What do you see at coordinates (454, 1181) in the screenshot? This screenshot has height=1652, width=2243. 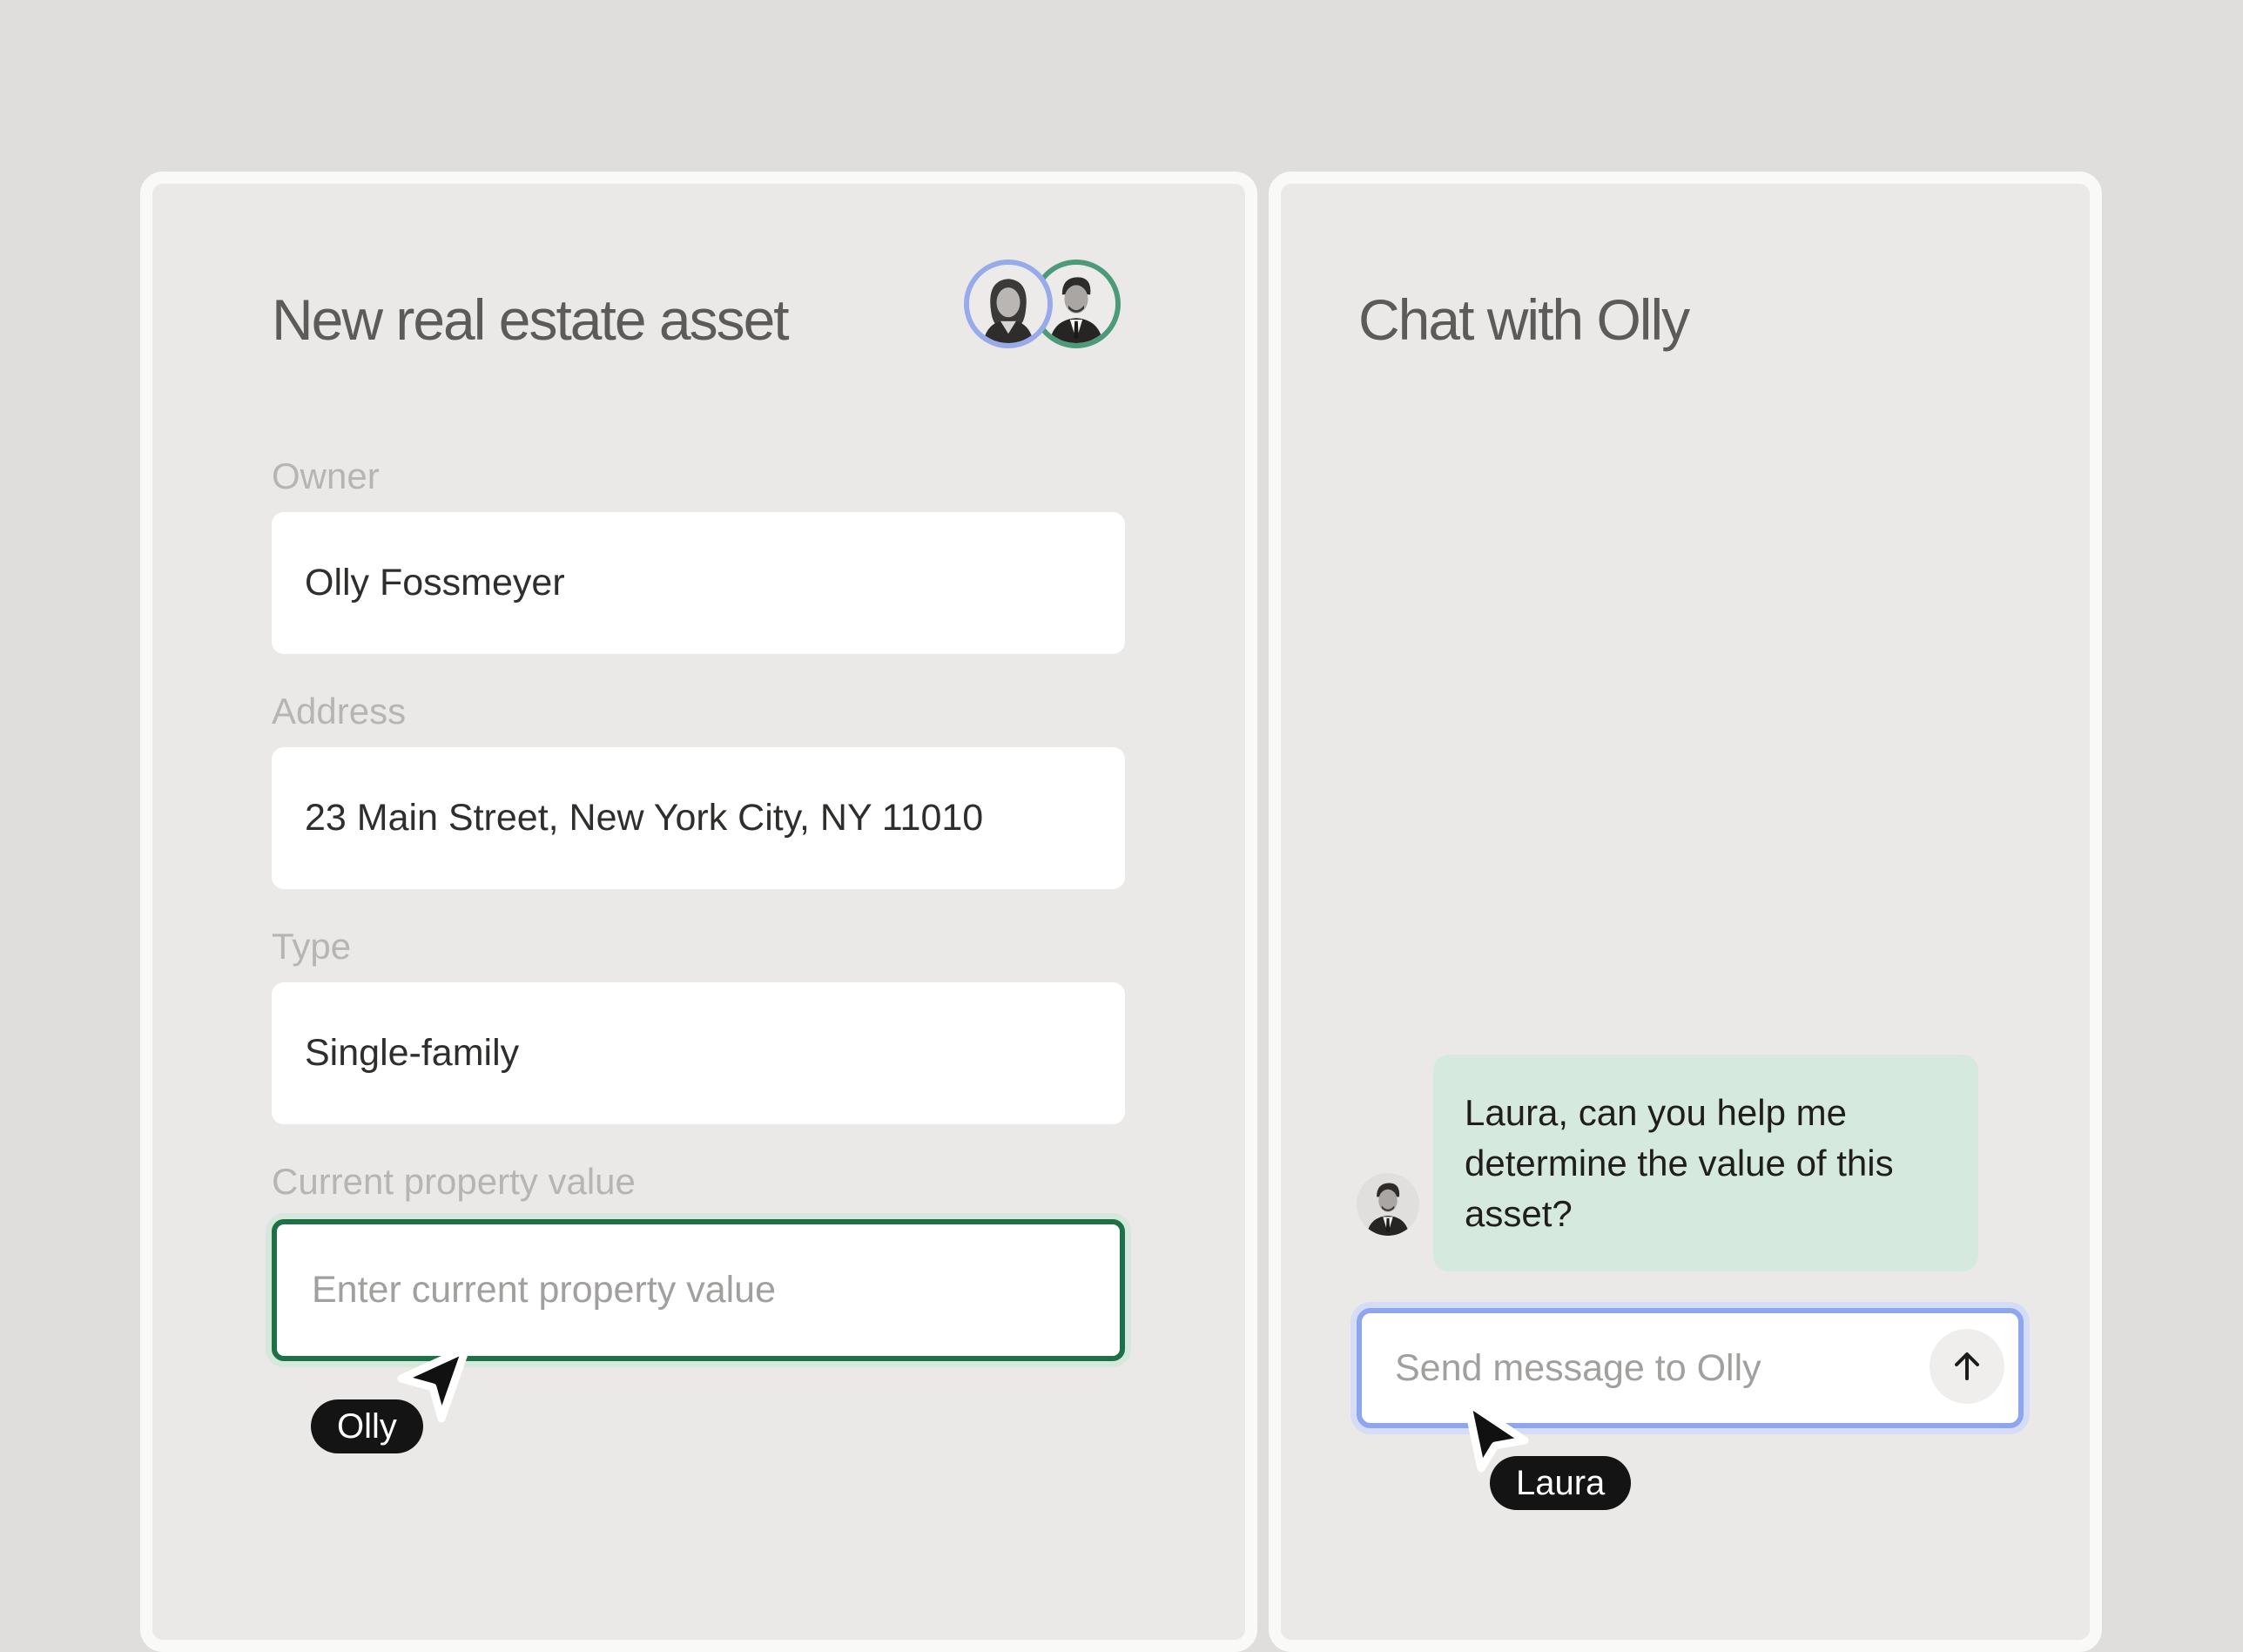 I see `property-value-label: Current property value` at bounding box center [454, 1181].